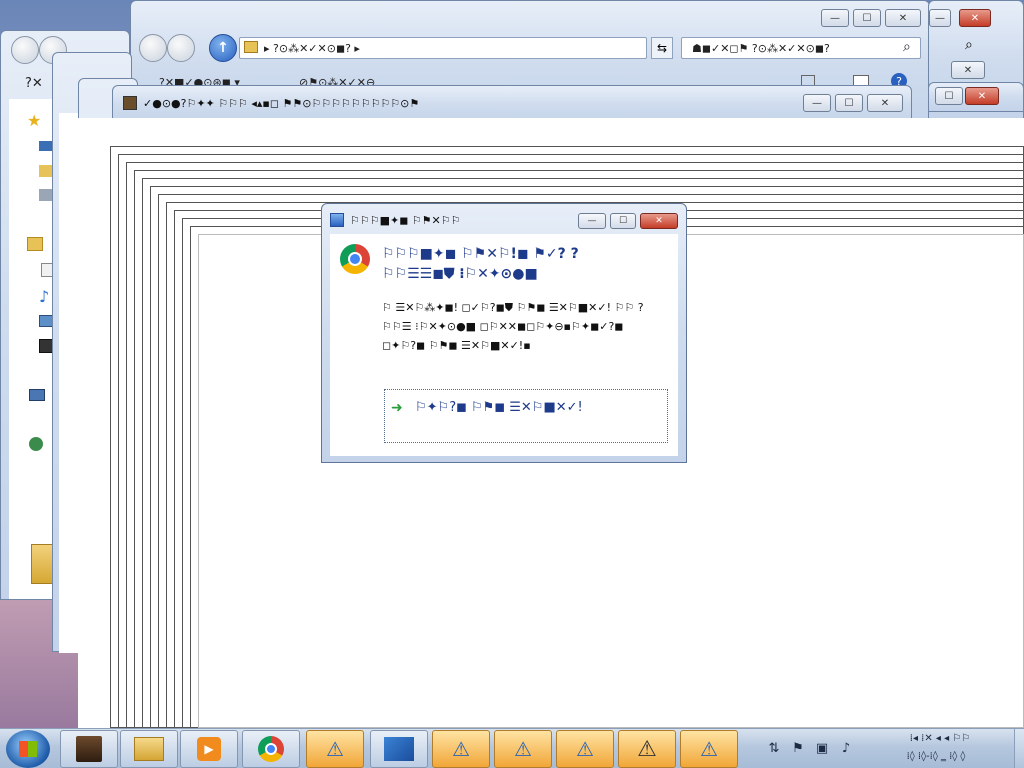 The height and width of the screenshot is (768, 1024). I want to click on music-icon: ♪, so click(44, 296).